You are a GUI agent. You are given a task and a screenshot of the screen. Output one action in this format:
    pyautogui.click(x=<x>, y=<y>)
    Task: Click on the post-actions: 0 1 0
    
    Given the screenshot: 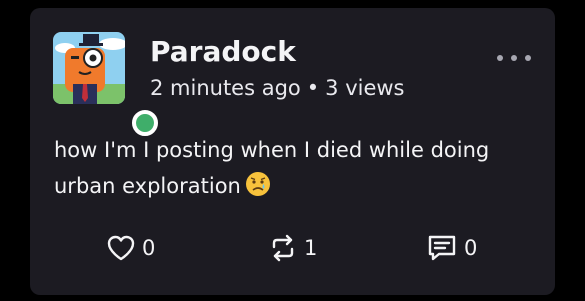 What is the action you would take?
    pyautogui.click(x=292, y=248)
    